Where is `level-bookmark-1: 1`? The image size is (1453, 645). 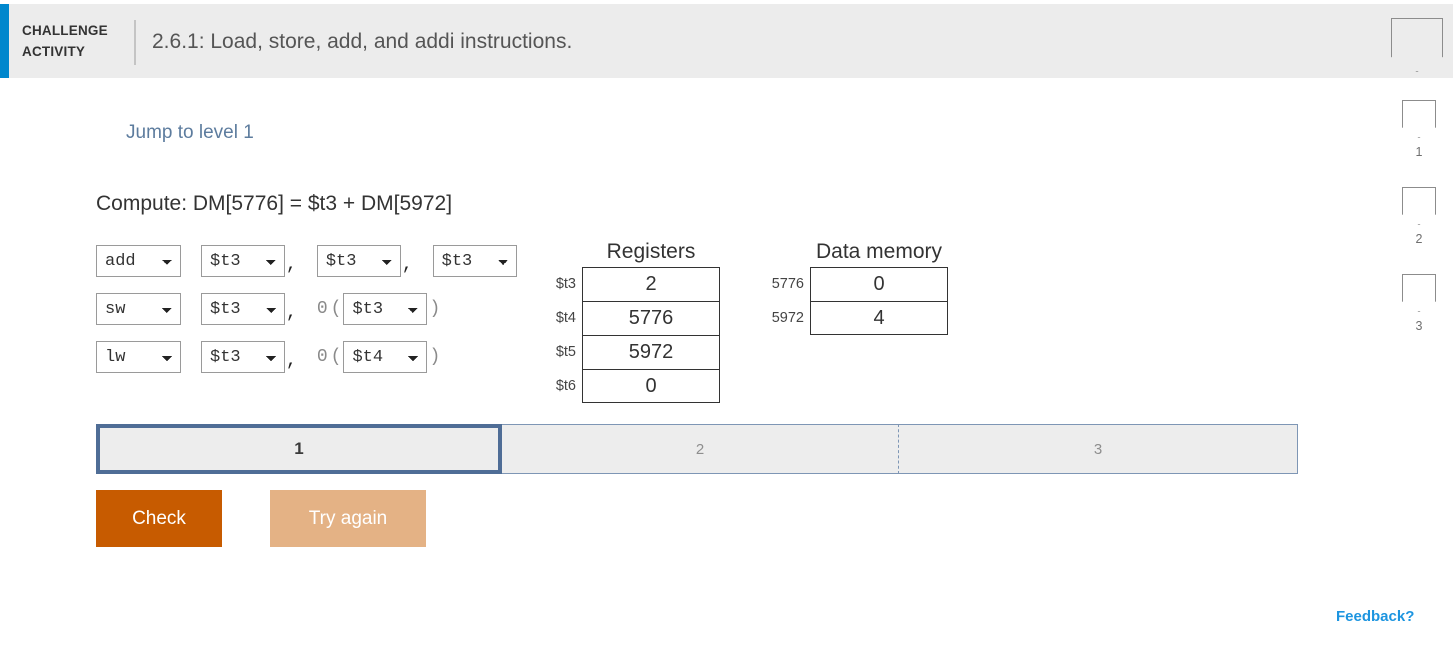
level-bookmark-1: 1 is located at coordinates (1419, 129).